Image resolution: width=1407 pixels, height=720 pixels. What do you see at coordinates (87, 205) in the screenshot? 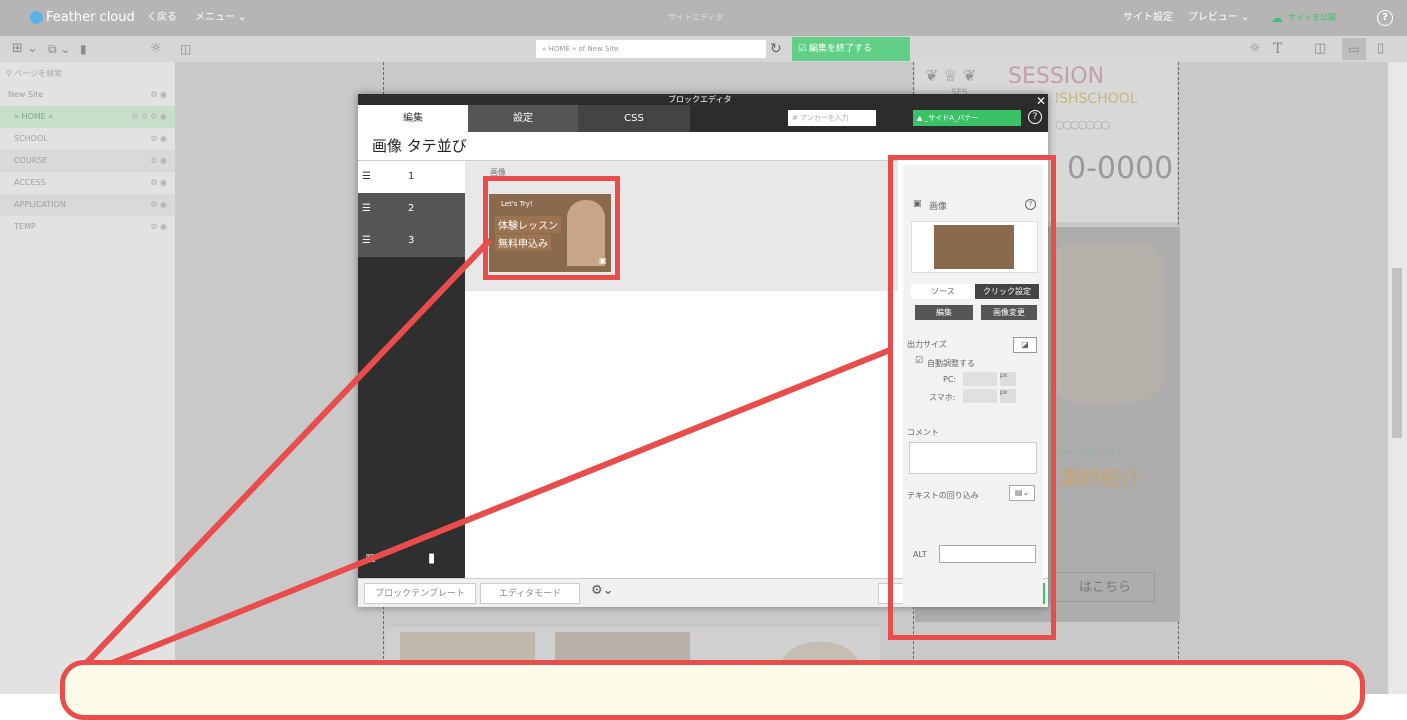
I see `sidebar-item-application: APPLICATION ⚙ ◉` at bounding box center [87, 205].